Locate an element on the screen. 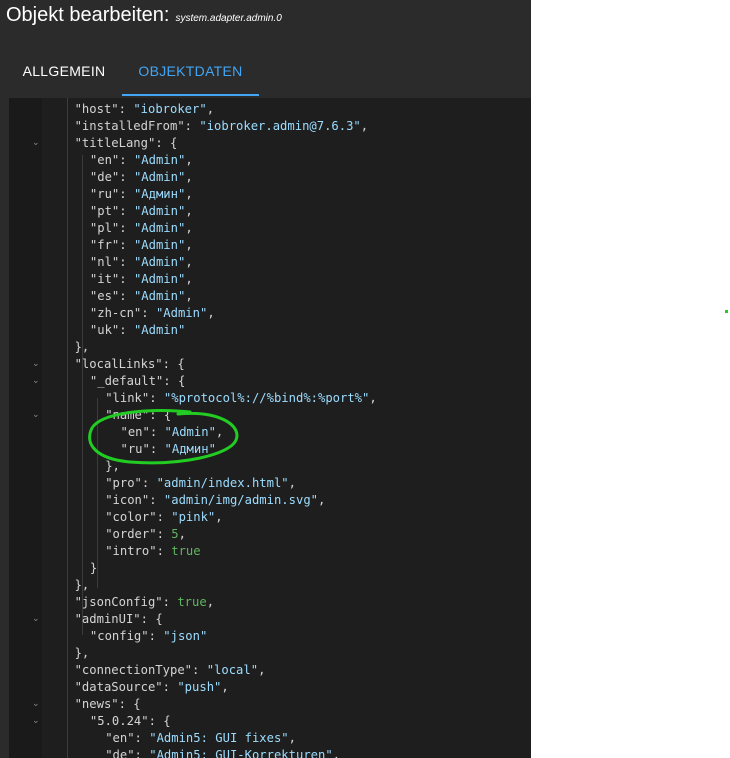 The width and height of the screenshot is (730, 758). code-line: "pt": "Admin", is located at coordinates (141, 211).